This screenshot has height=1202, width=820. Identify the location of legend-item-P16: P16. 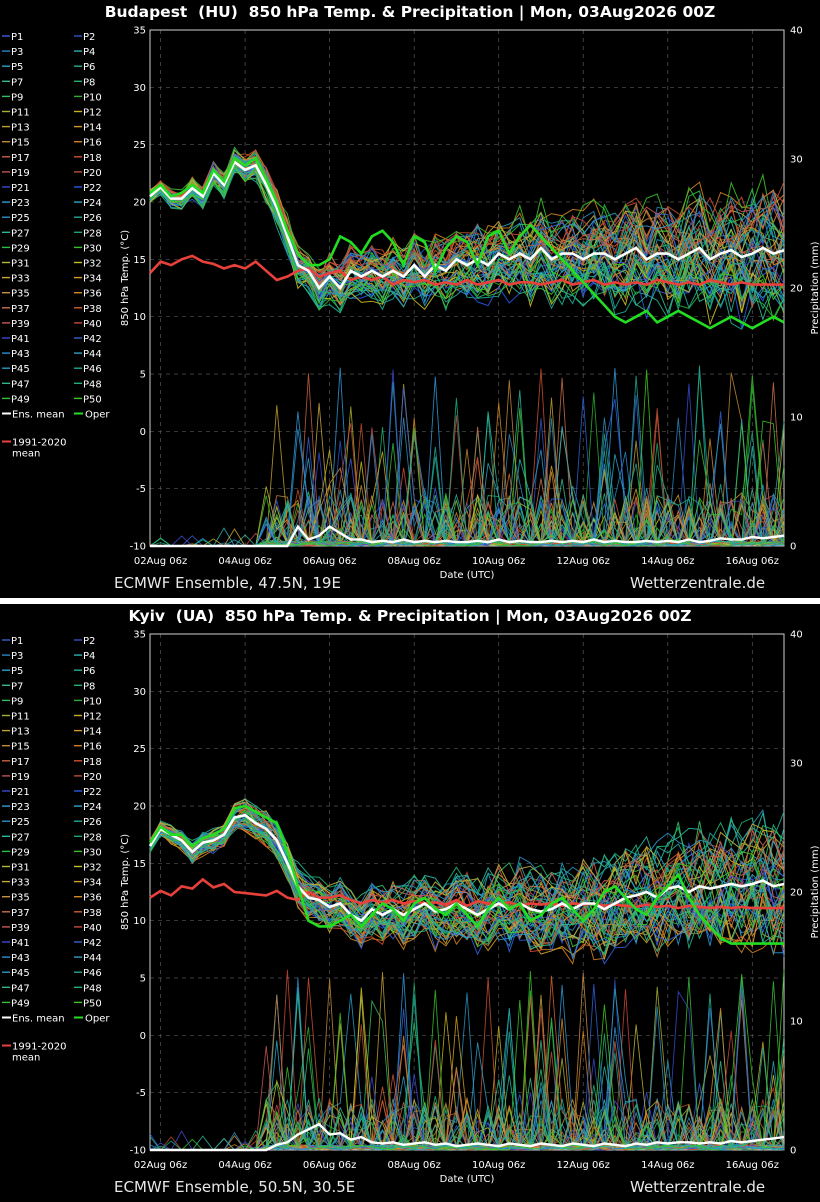
(92, 143).